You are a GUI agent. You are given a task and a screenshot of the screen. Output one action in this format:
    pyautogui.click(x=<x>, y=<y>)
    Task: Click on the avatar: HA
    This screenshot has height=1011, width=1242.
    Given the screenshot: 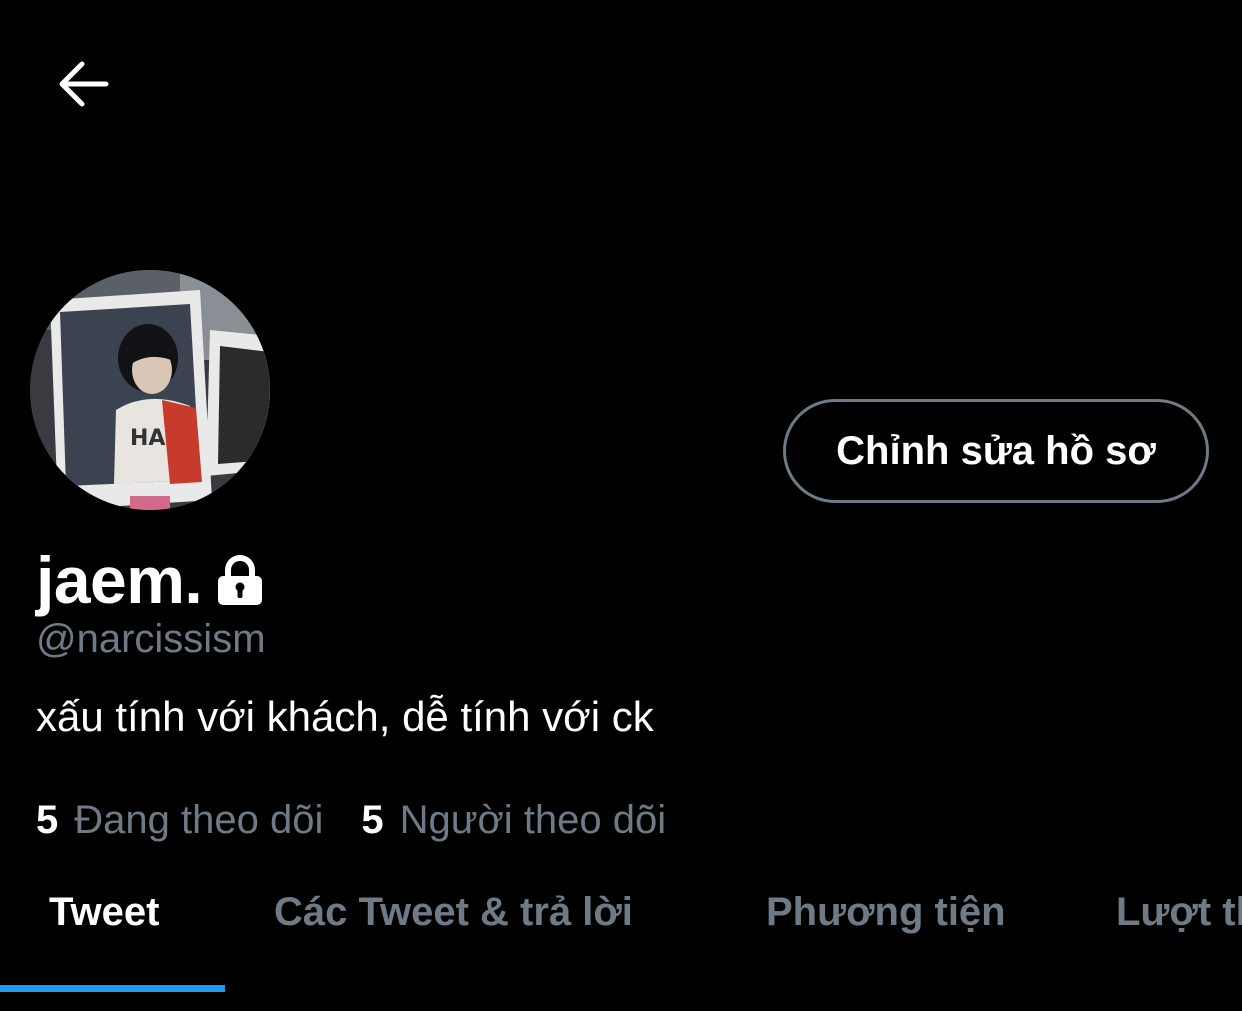 What is the action you would take?
    pyautogui.click(x=150, y=390)
    